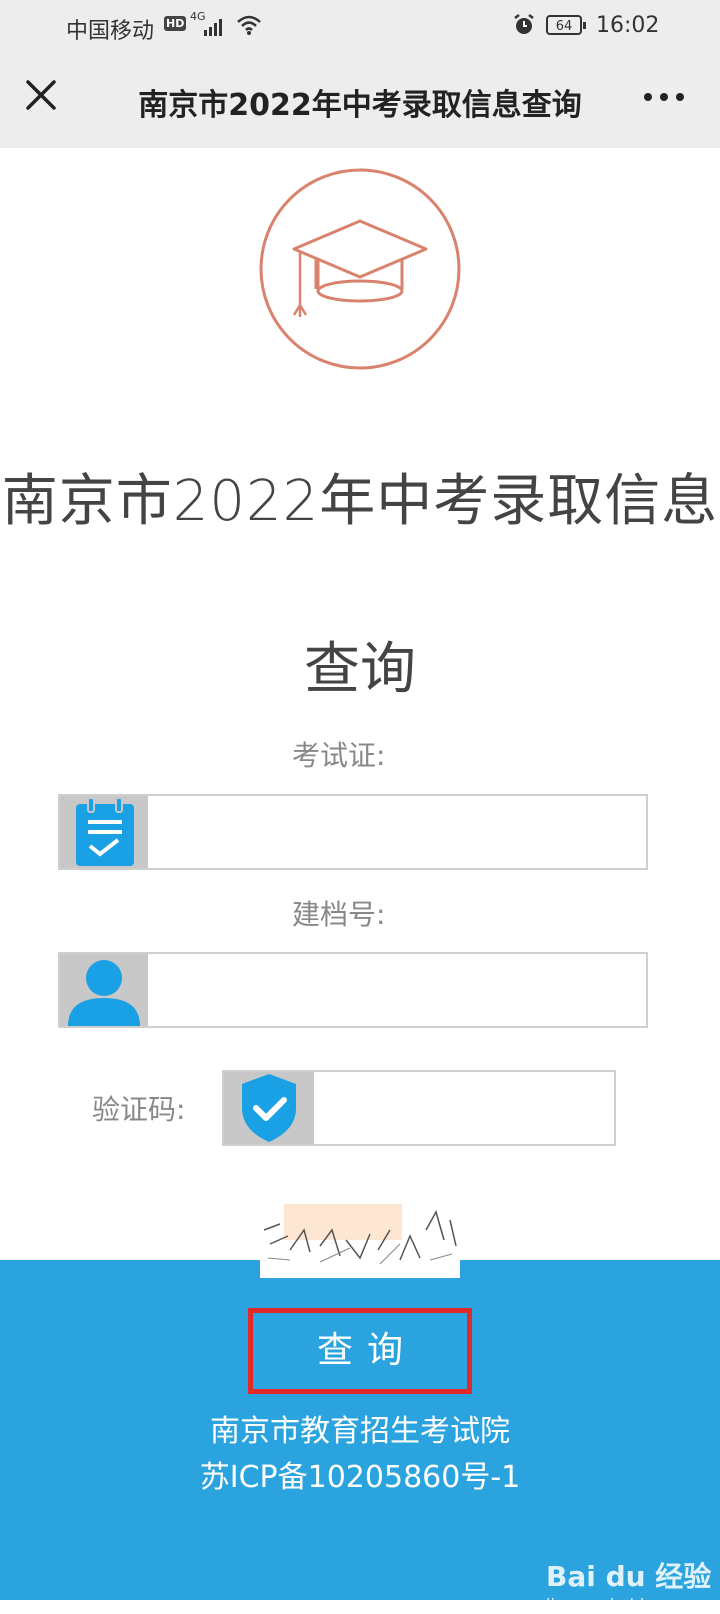  Describe the element at coordinates (360, 501) in the screenshot. I see `page-title: 南京市2022年中考录取信息` at that location.